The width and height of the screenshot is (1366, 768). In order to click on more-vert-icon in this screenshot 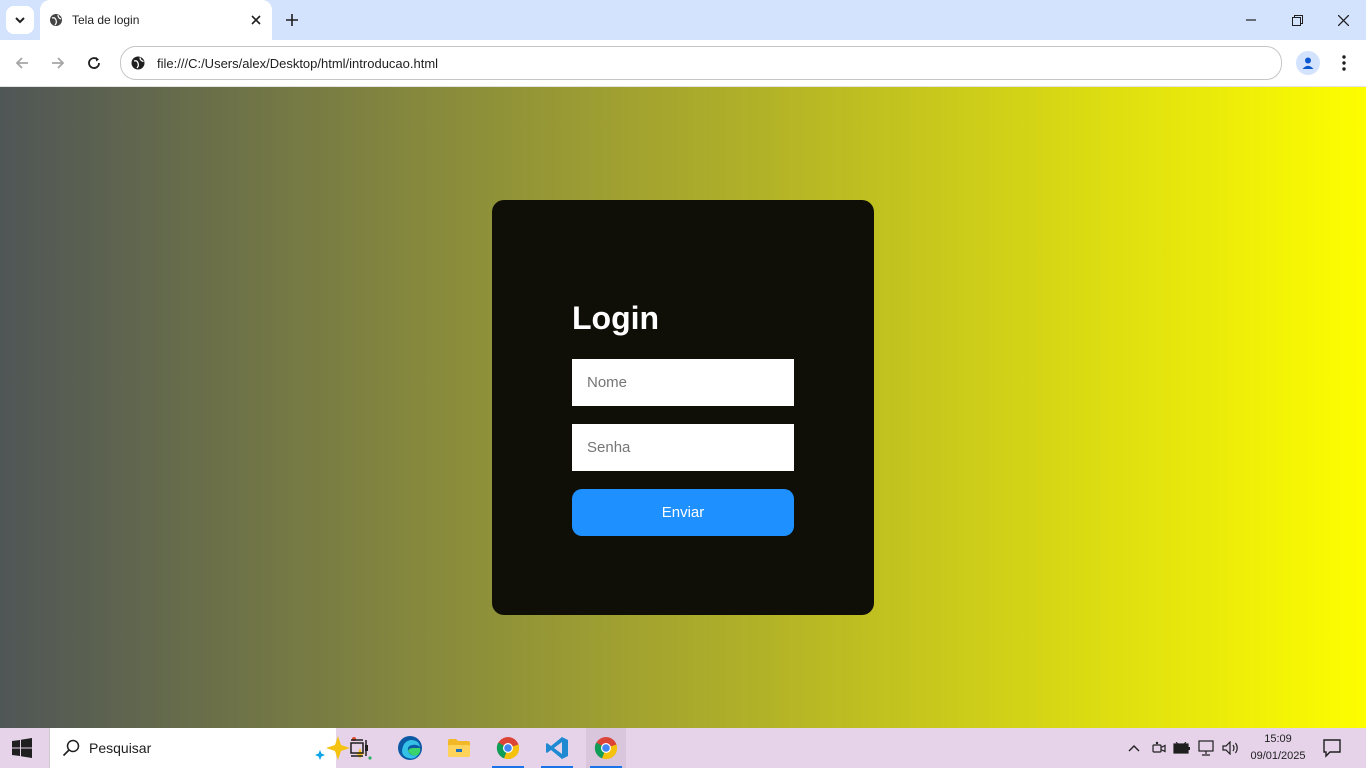, I will do `click(1344, 63)`.